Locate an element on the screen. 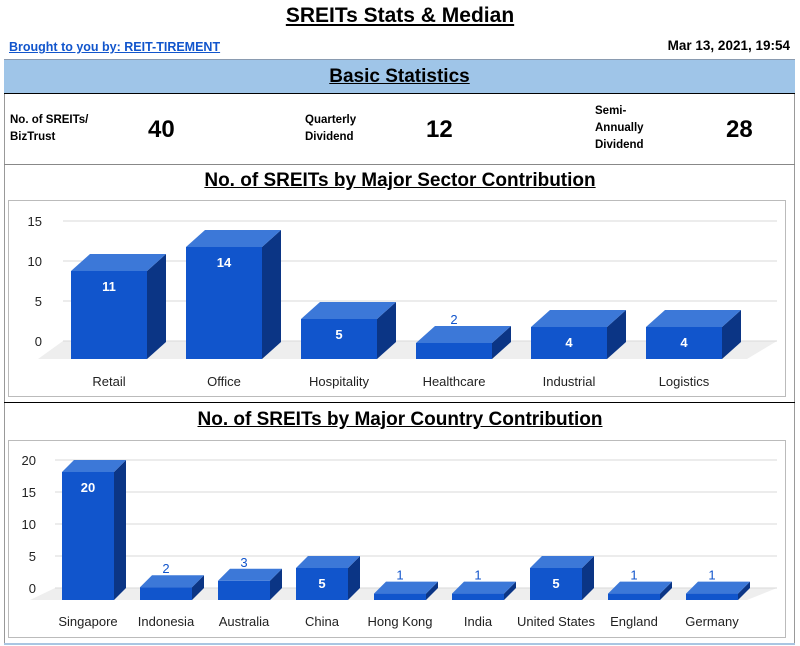 Image resolution: width=800 pixels, height=646 pixels. basic-statistics-heading: Basic Statistics is located at coordinates (399, 76).